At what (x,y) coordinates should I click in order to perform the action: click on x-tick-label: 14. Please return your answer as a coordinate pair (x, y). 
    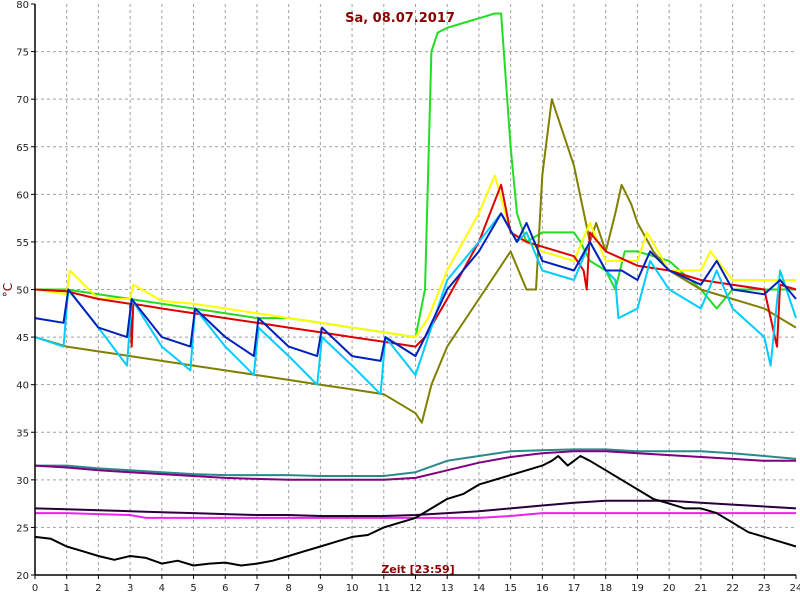
    Looking at the image, I should click on (479, 588).